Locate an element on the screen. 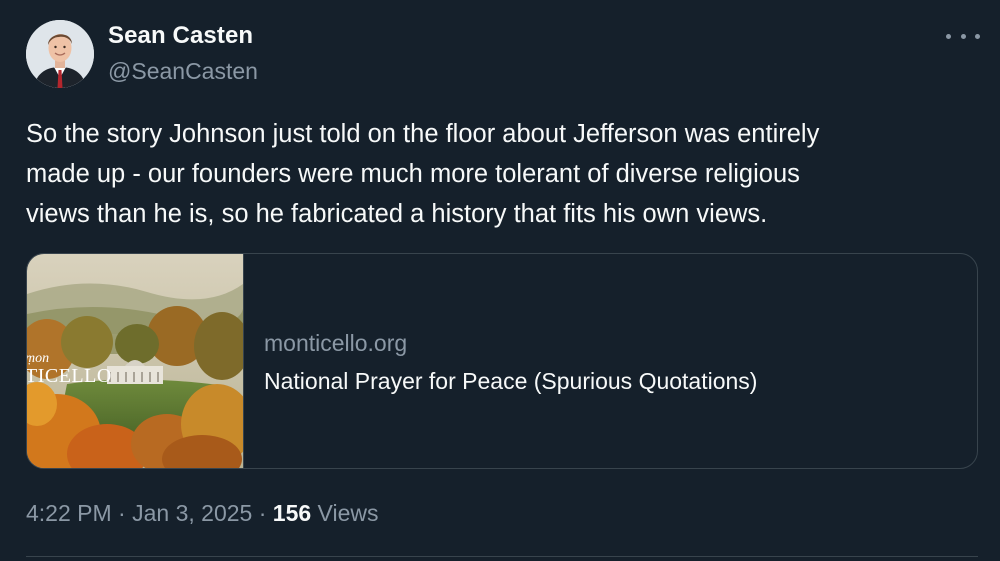 The image size is (1000, 561). author-handle: @SeanCasten is located at coordinates (183, 71).